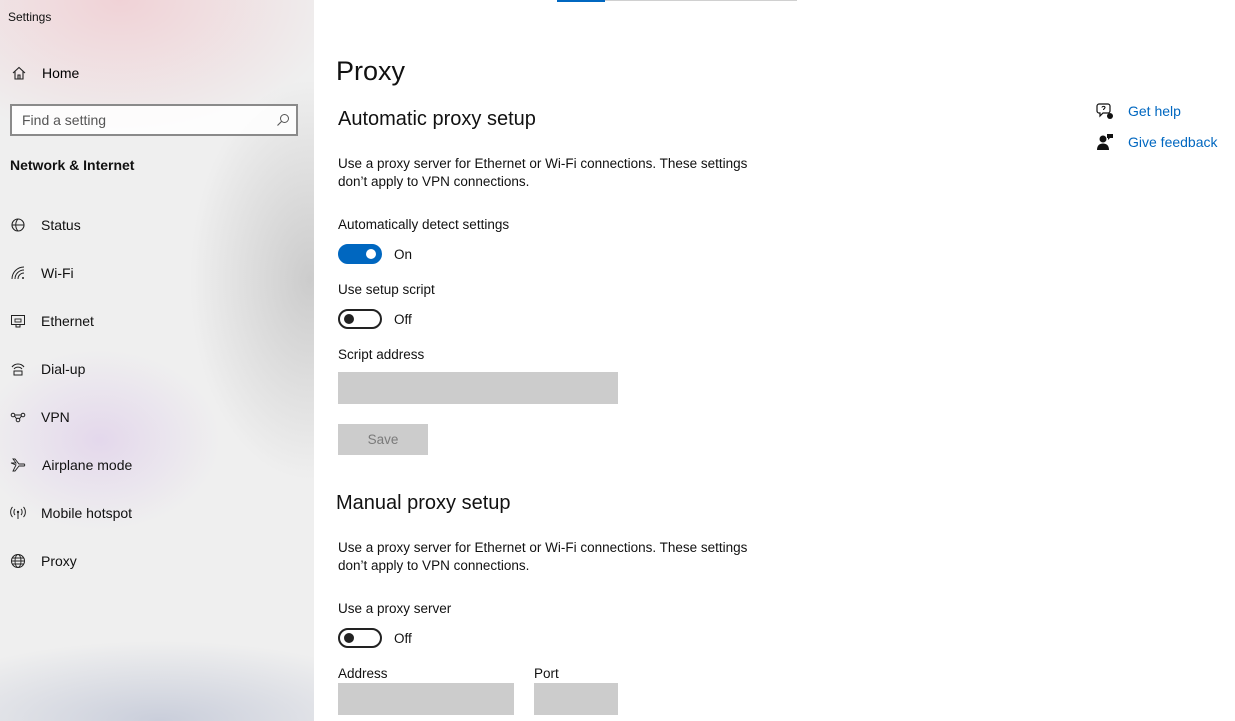  Describe the element at coordinates (72, 165) in the screenshot. I see `section-title: Network & Internet` at that location.